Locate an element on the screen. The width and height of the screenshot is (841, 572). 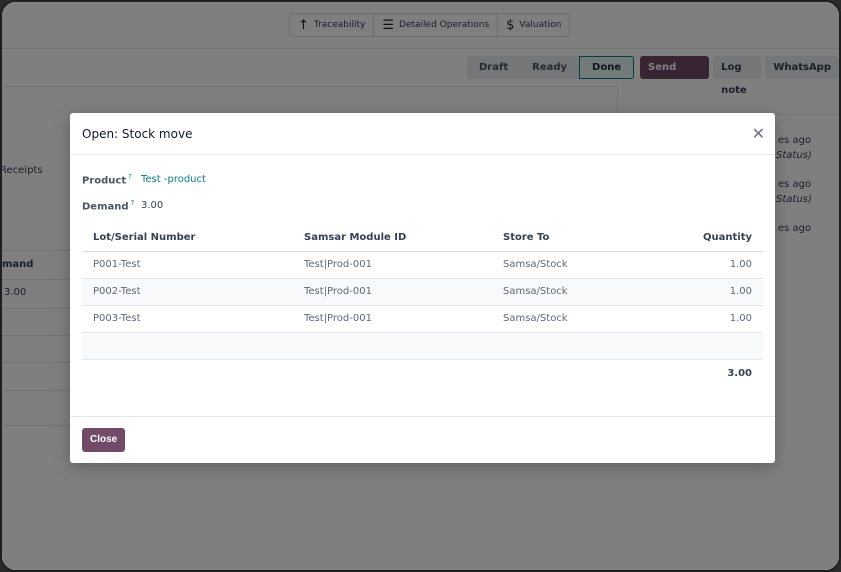
lot-serial-cell: P001-Test is located at coordinates (187, 265).